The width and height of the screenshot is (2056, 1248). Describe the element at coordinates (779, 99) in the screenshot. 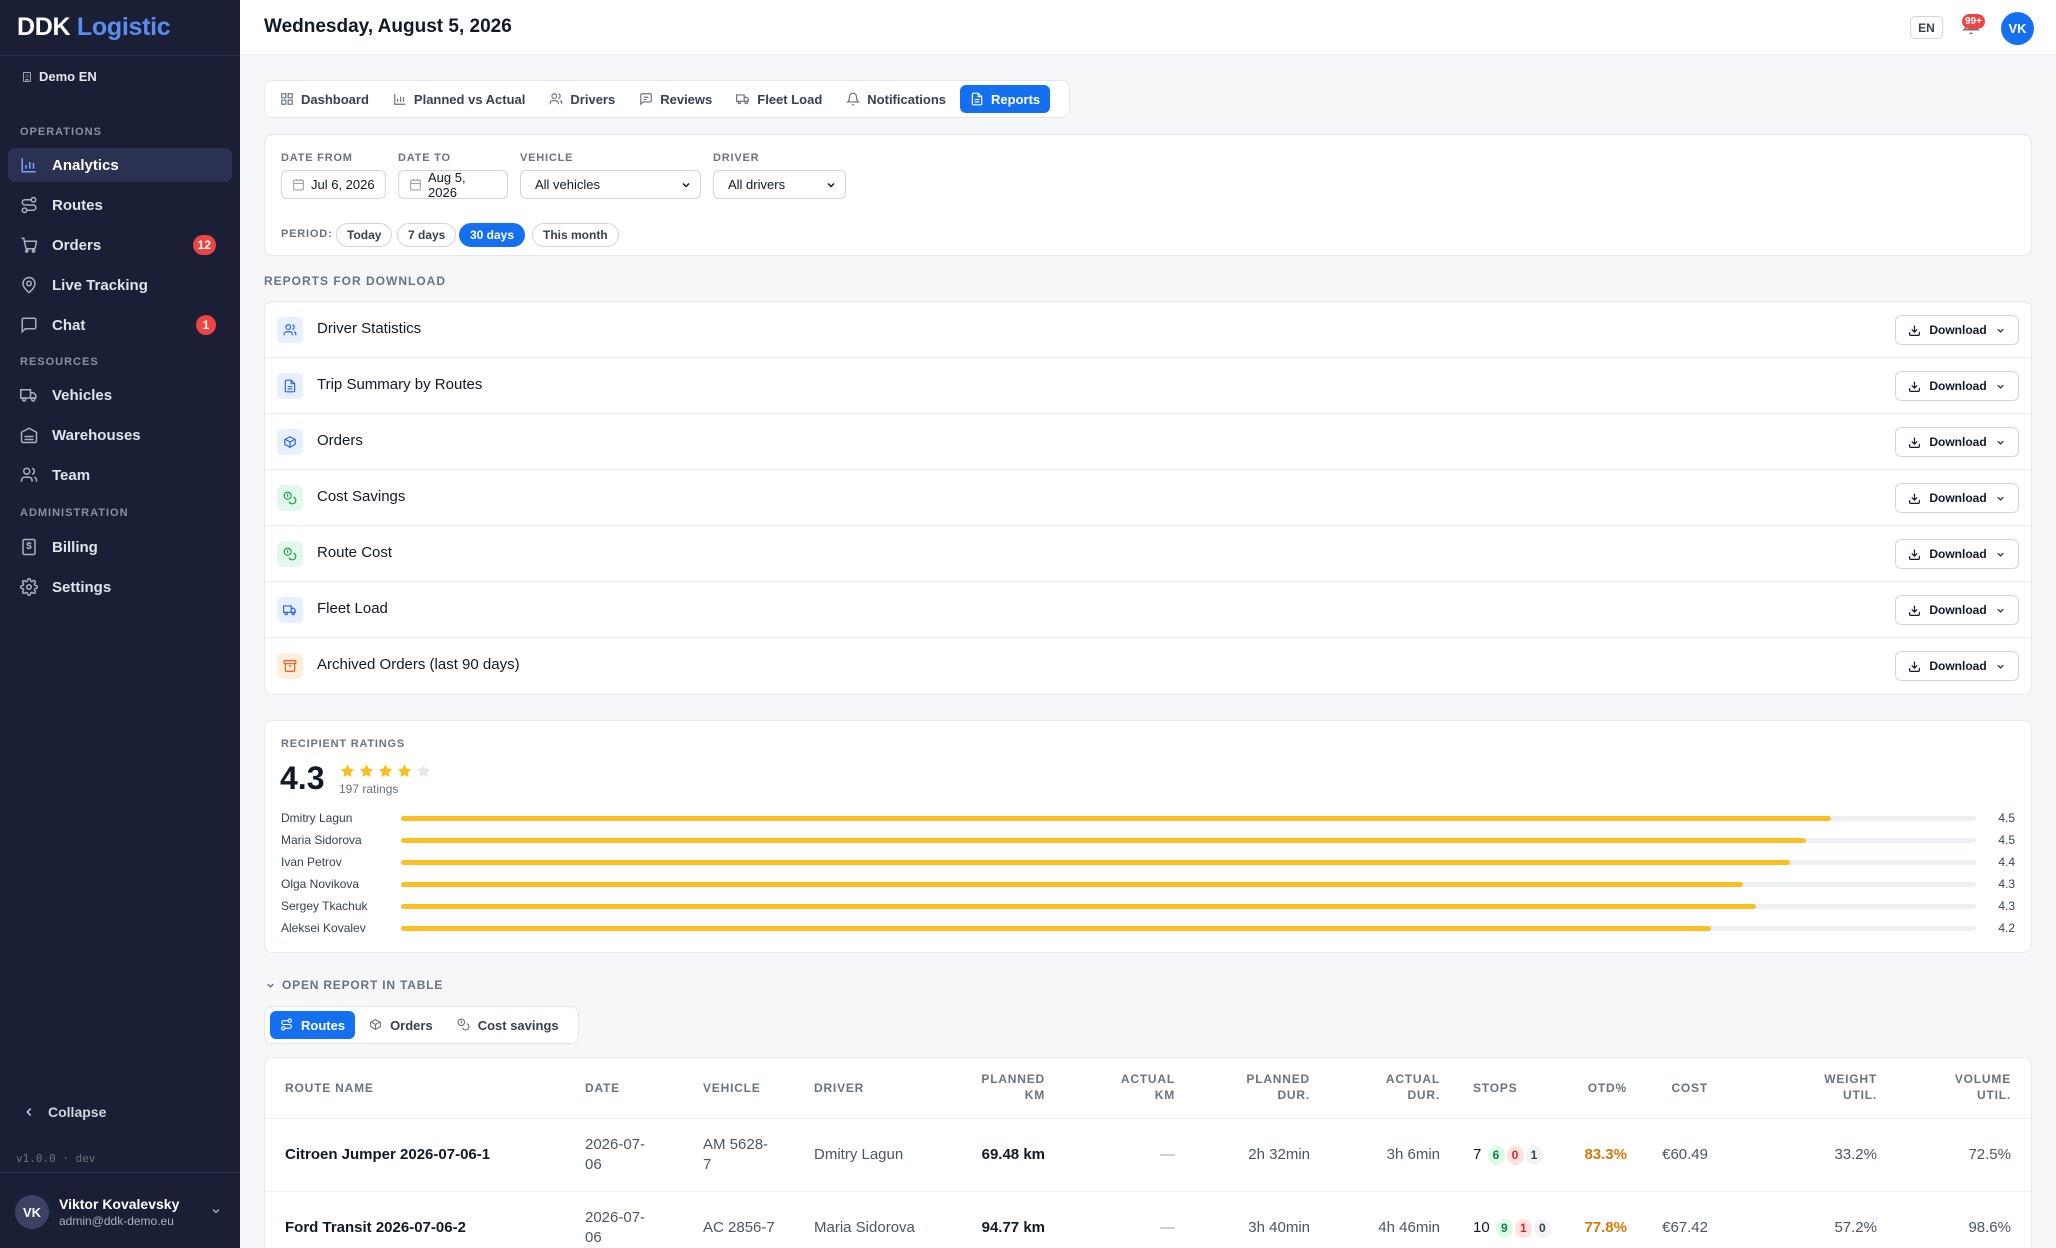

I see `tab-fleet-load: Fleet Load` at that location.